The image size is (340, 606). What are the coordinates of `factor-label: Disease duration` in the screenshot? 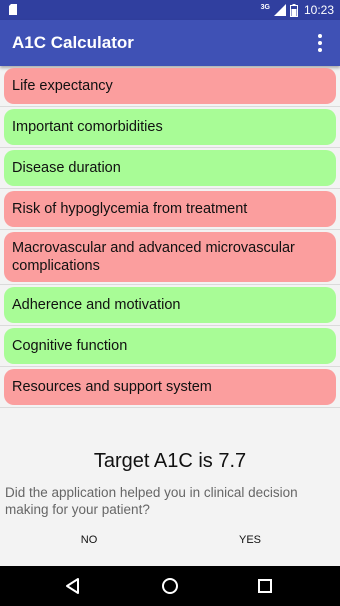 It's located at (66, 168).